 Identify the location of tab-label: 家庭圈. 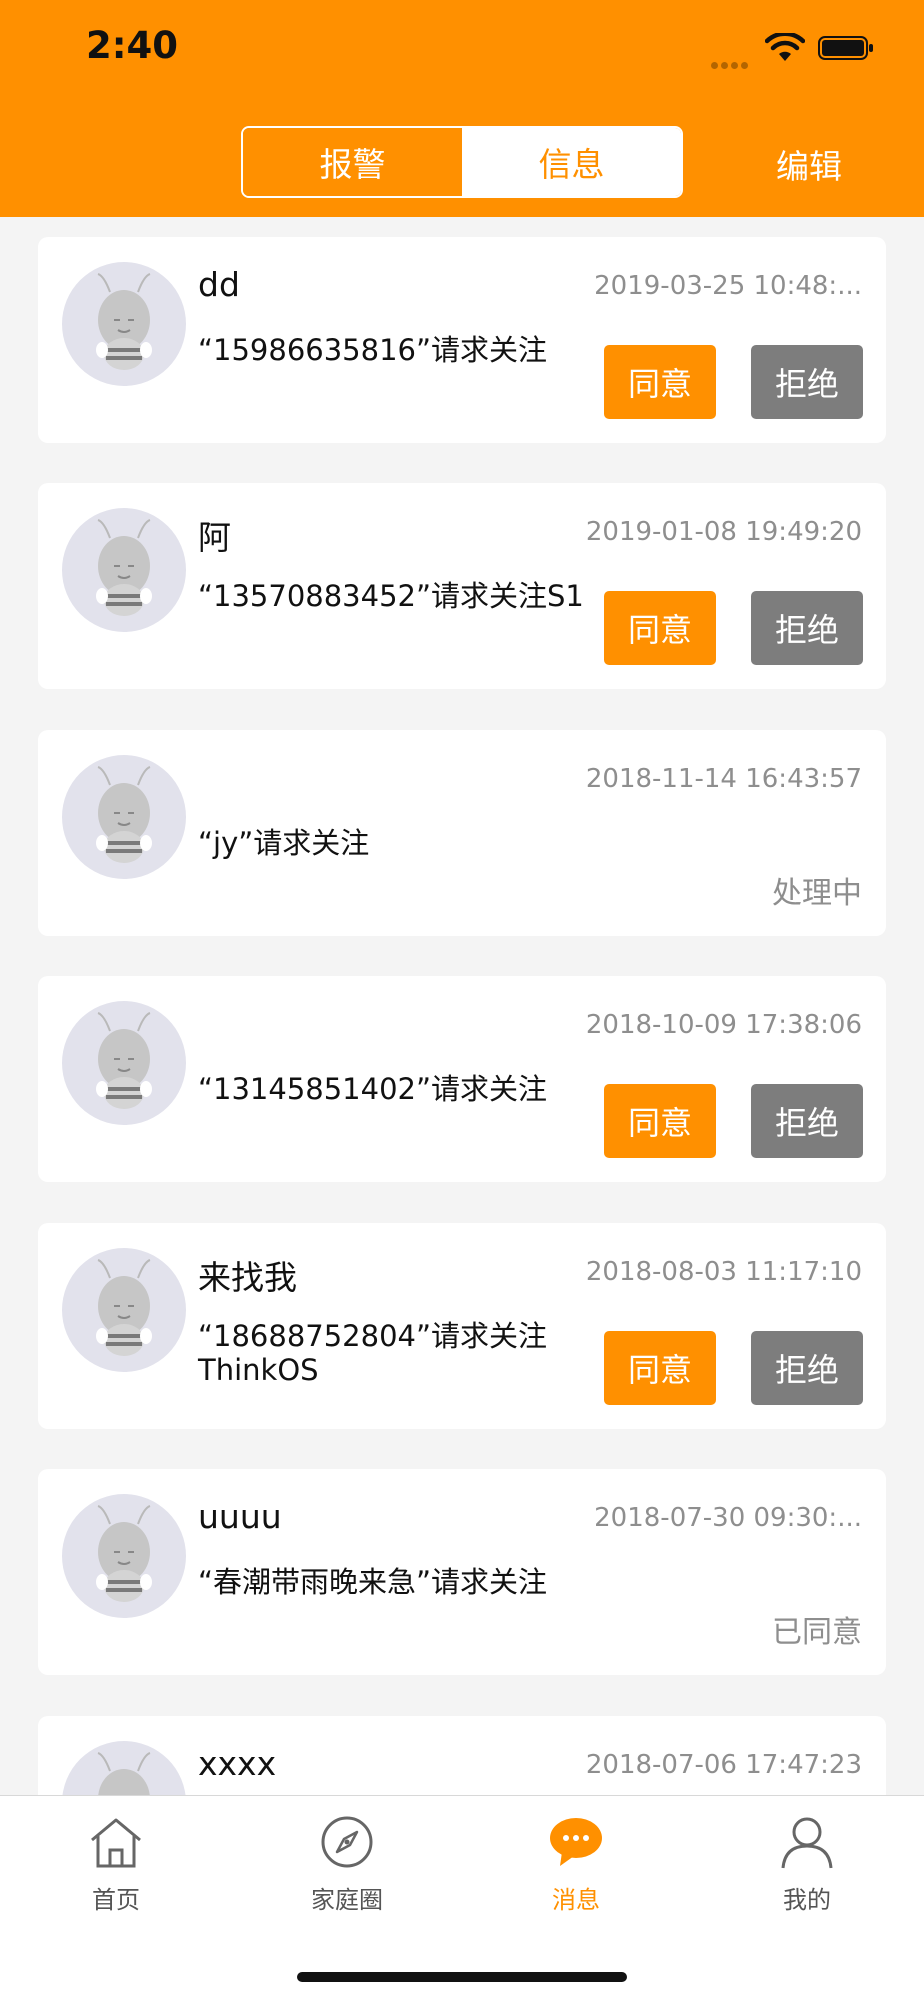
(347, 1900).